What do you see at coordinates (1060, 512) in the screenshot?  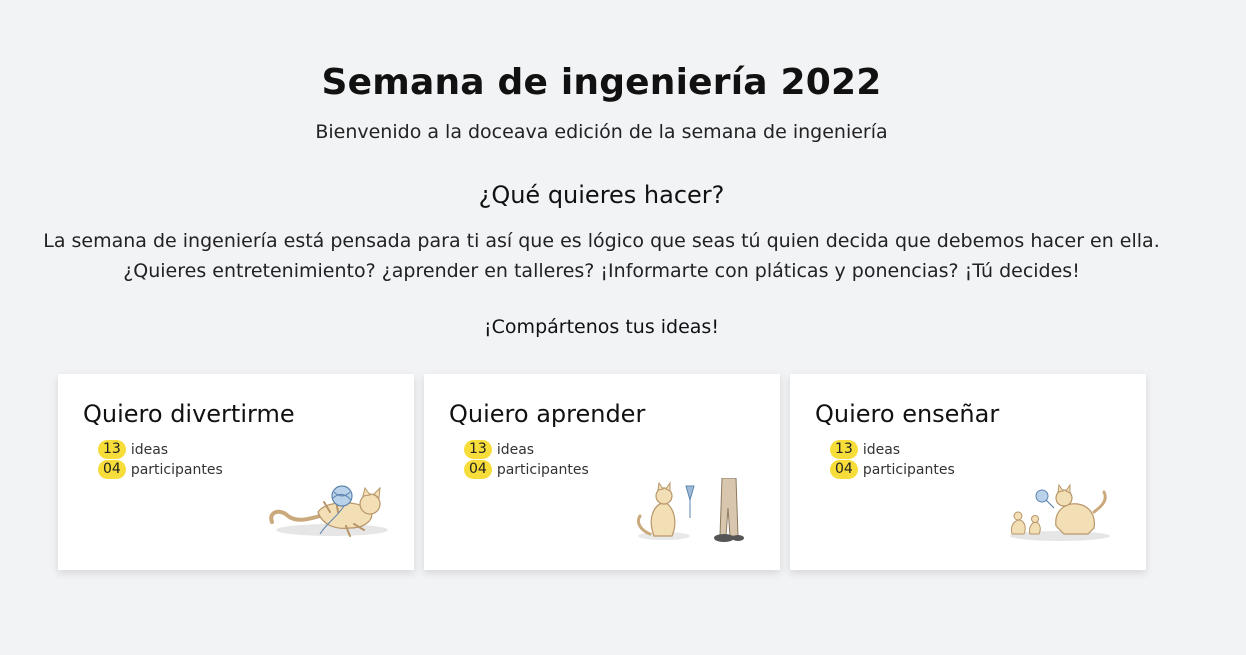 I see `cat-teaching-kittens-illustration` at bounding box center [1060, 512].